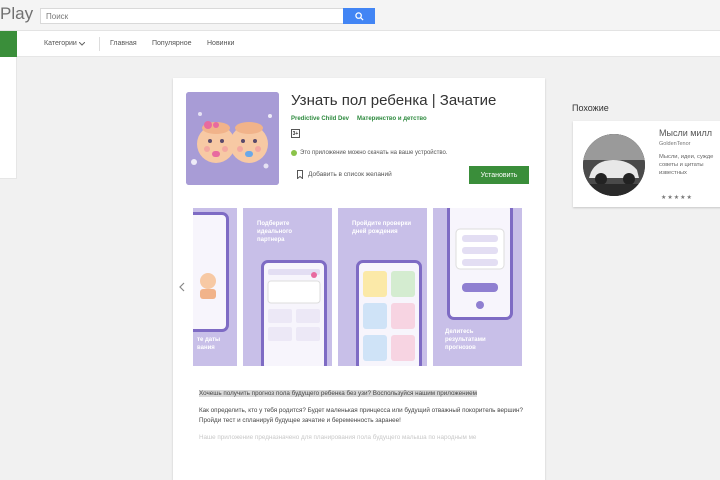 The width and height of the screenshot is (720, 480). What do you see at coordinates (685, 133) in the screenshot?
I see `similar-app-name: Мысли милл` at bounding box center [685, 133].